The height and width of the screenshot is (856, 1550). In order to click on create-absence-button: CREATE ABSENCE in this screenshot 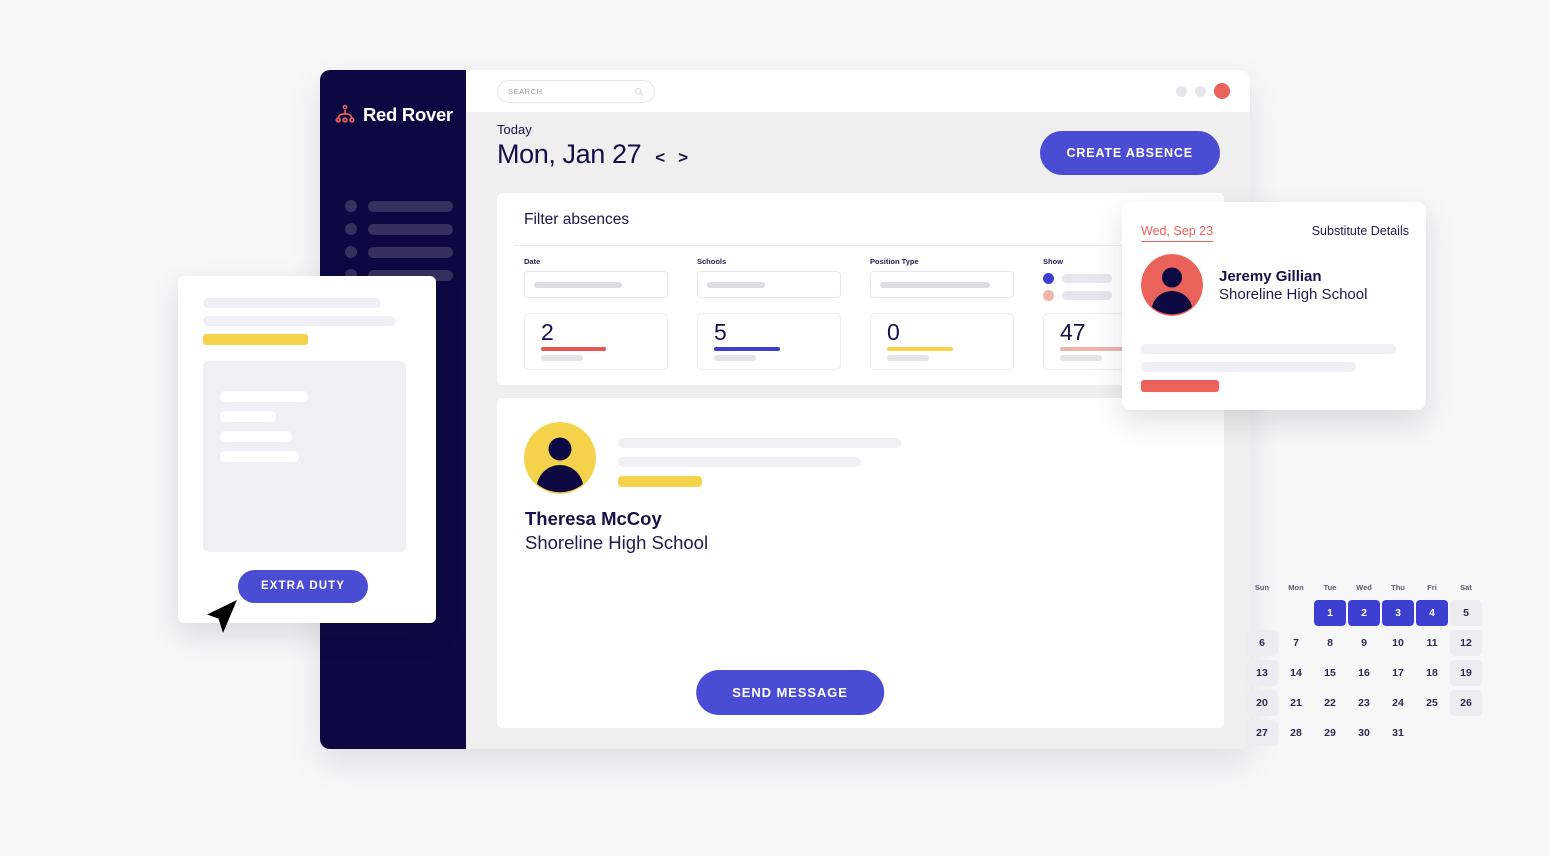, I will do `click(1129, 153)`.